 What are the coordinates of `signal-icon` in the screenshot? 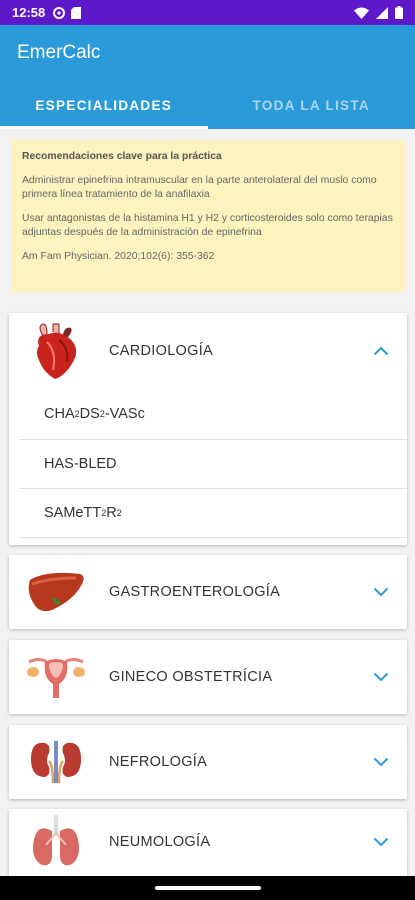 It's located at (382, 12).